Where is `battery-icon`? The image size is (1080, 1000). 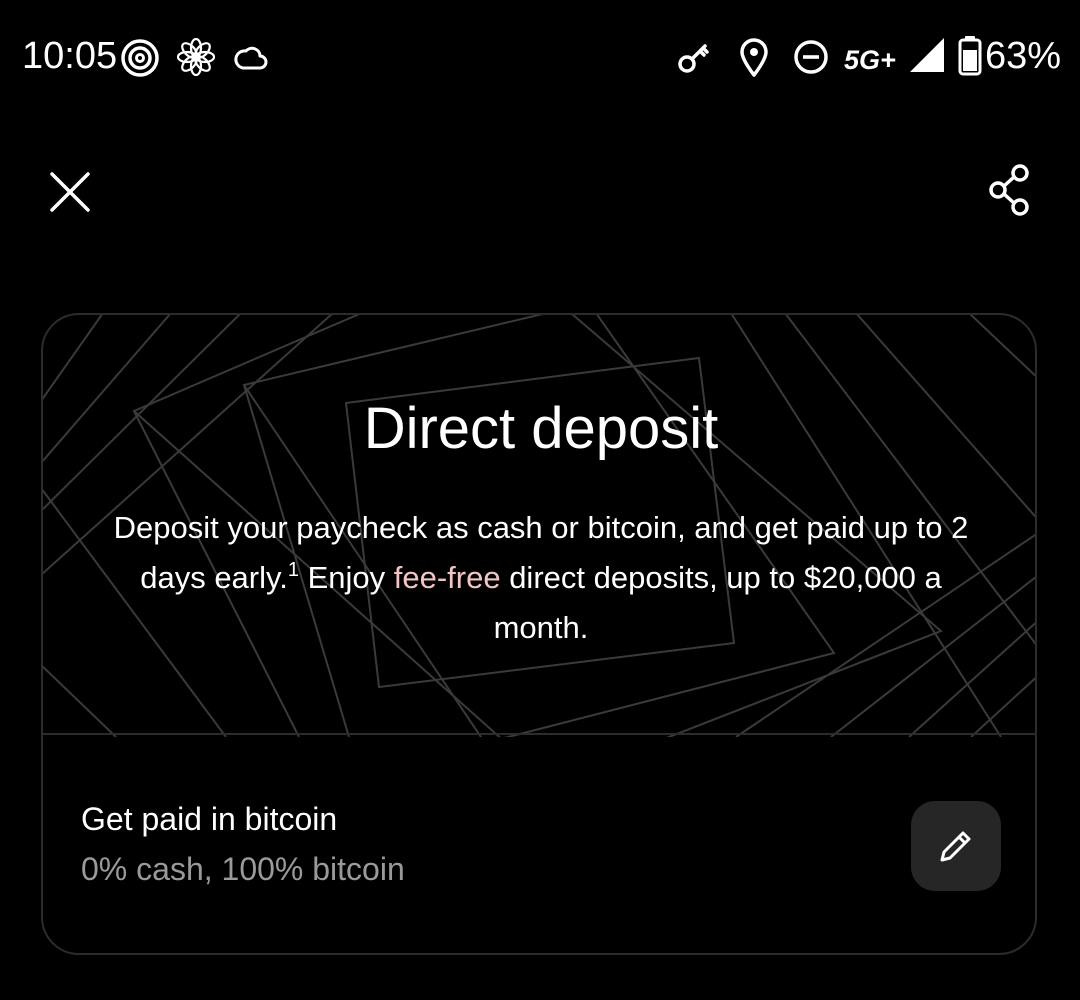
battery-icon is located at coordinates (970, 56).